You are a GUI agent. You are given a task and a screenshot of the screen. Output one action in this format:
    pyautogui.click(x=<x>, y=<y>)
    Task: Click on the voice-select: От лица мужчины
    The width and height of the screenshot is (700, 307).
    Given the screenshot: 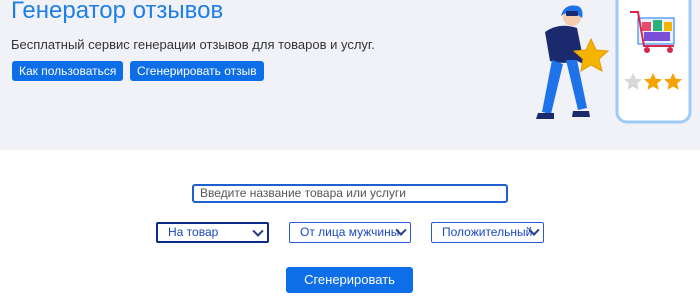 What is the action you would take?
    pyautogui.click(x=350, y=232)
    